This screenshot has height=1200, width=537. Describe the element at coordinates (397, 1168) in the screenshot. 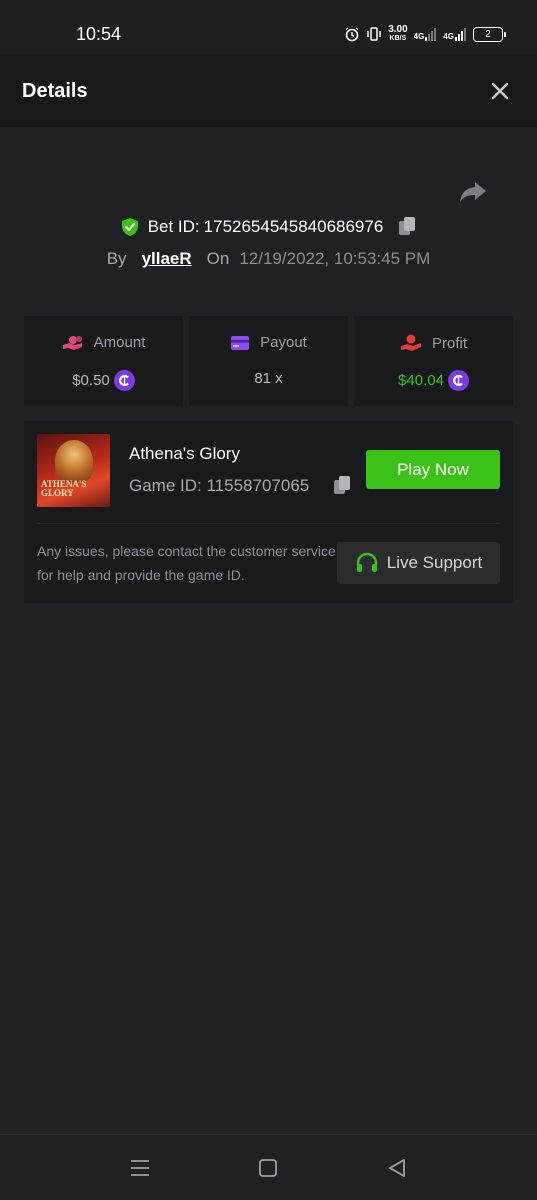

I see `back-icon` at that location.